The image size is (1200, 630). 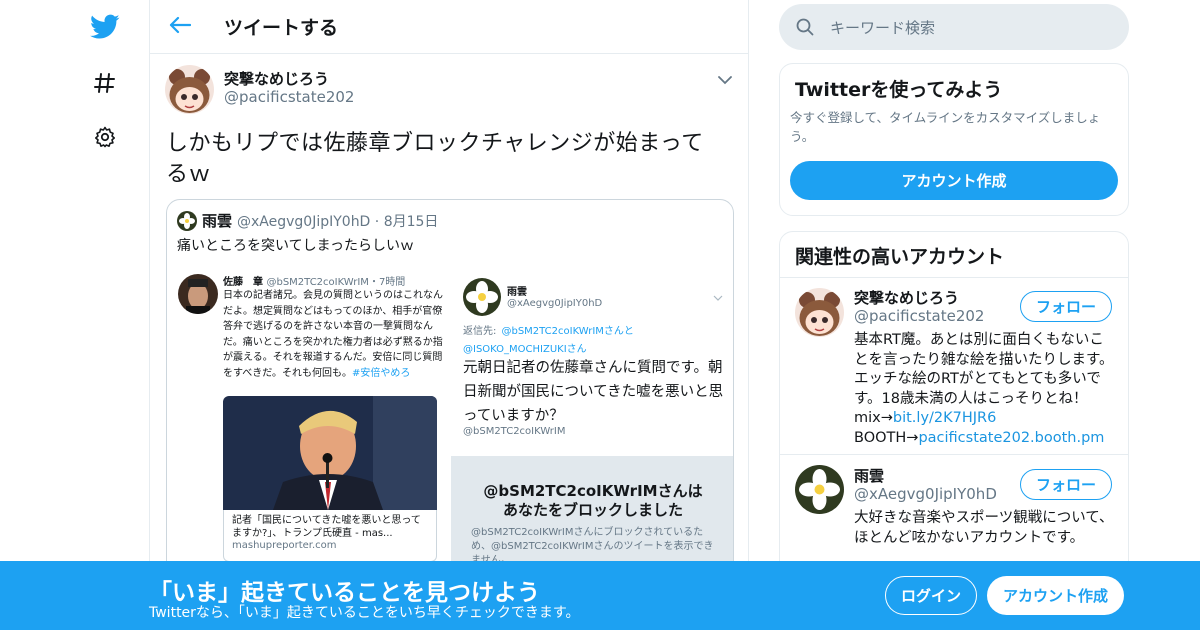 What do you see at coordinates (289, 97) in the screenshot?
I see `author-handle: @pacificstate202` at bounding box center [289, 97].